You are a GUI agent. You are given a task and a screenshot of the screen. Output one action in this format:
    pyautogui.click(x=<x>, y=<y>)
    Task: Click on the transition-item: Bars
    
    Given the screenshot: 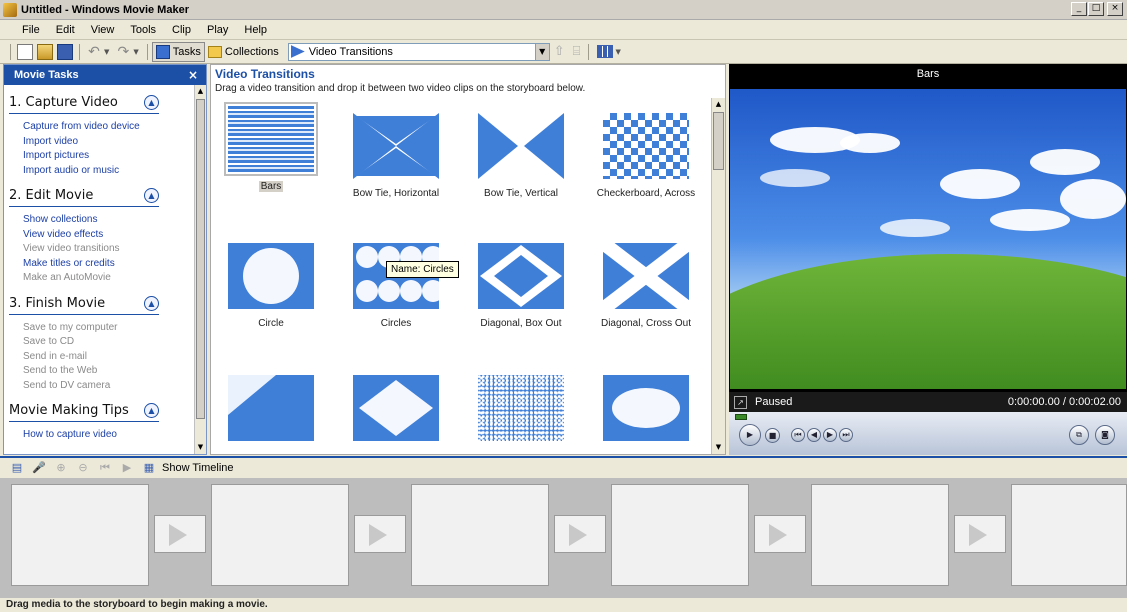 What is the action you would take?
    pyautogui.click(x=271, y=147)
    